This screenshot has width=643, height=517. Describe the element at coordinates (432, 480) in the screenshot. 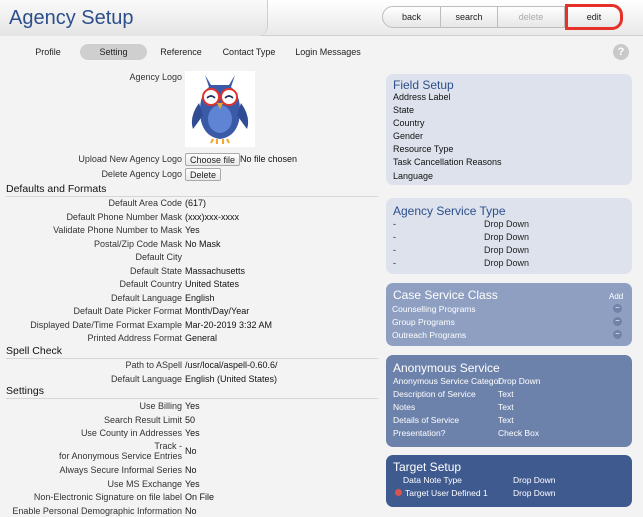

I see `target-field-name: Data Note Type` at that location.